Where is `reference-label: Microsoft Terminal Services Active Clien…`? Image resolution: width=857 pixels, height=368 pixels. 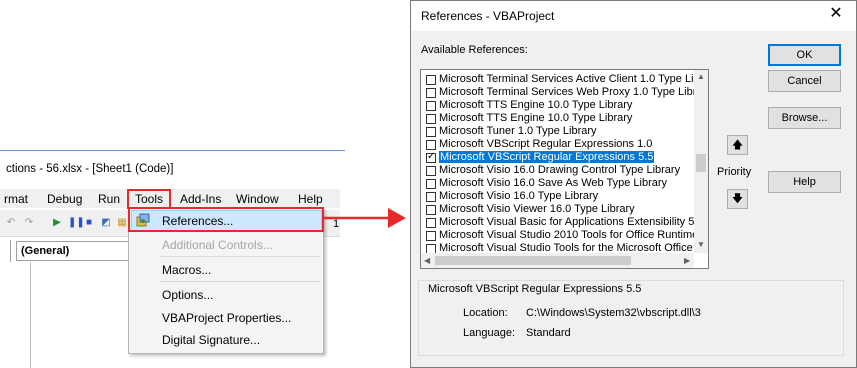 reference-label: Microsoft Terminal Services Active Clien… is located at coordinates (569, 79).